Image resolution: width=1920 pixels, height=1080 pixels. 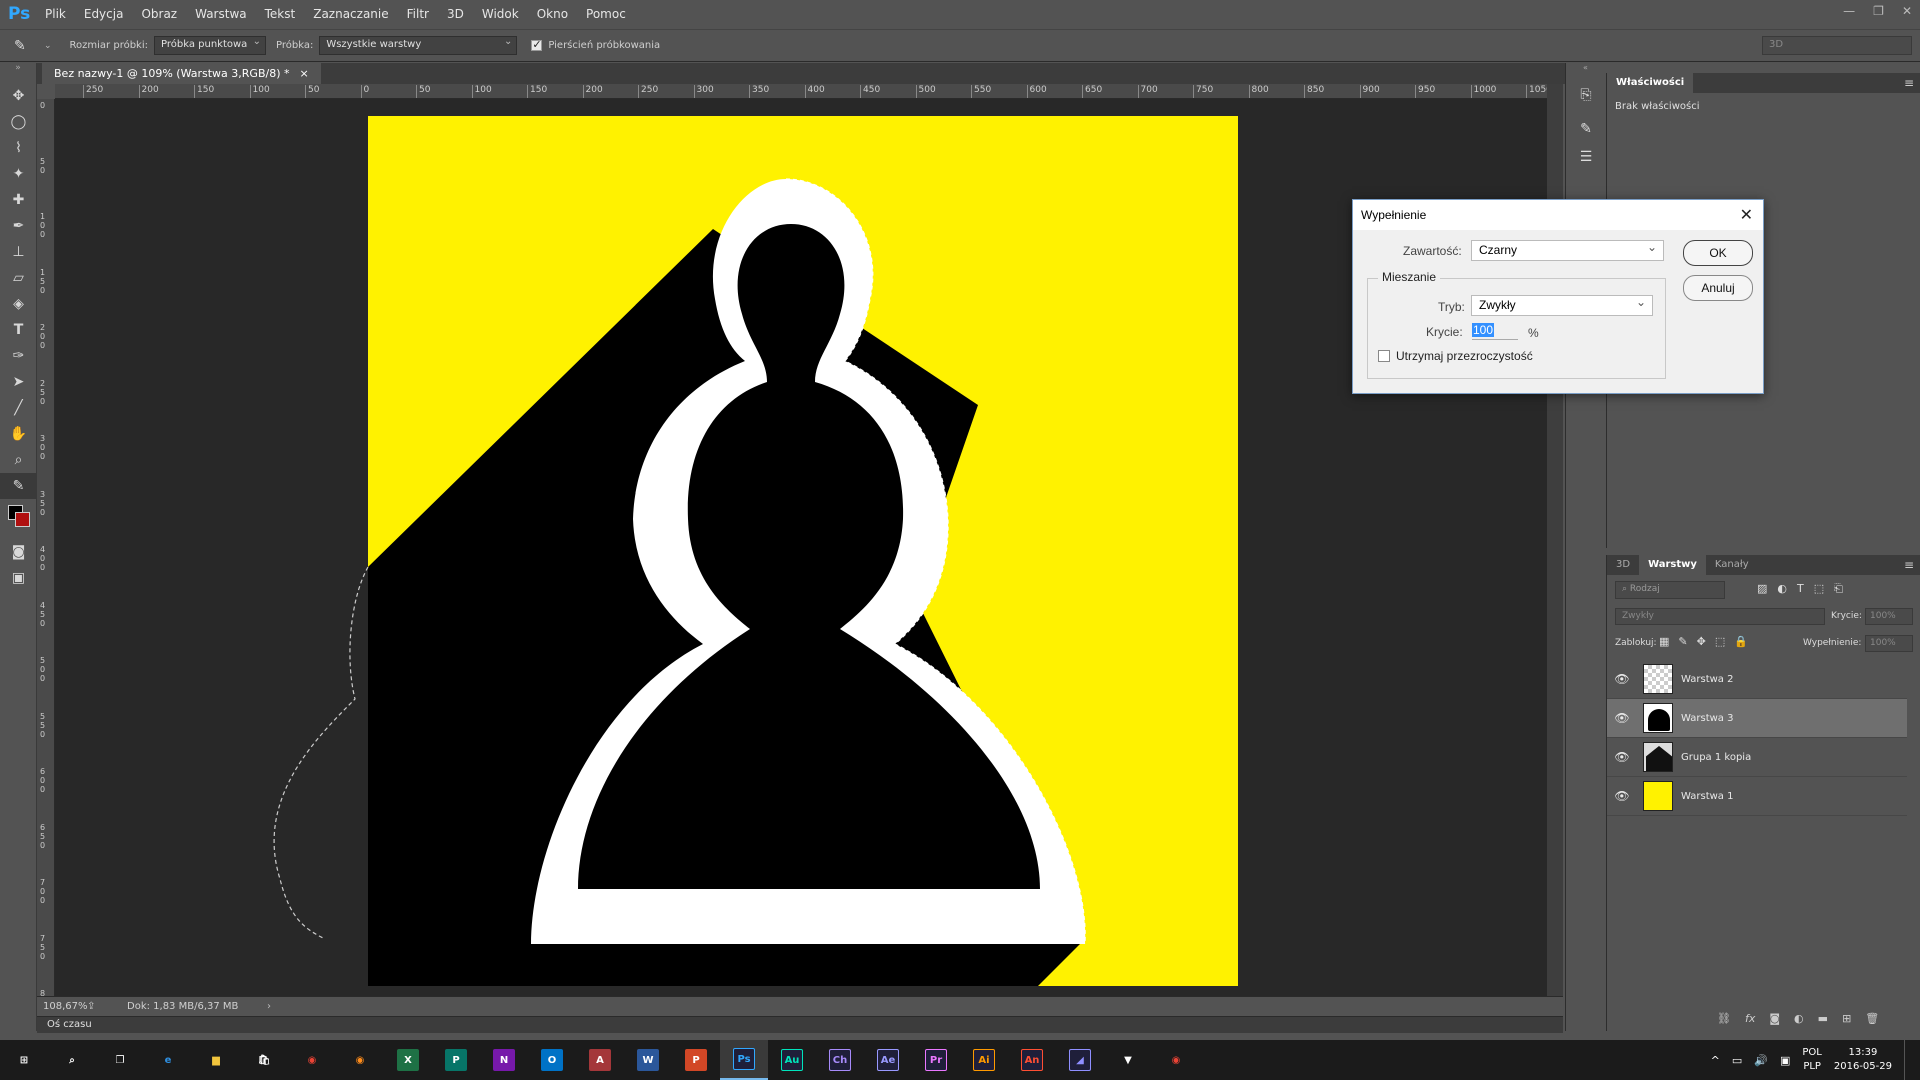 What do you see at coordinates (18, 486) in the screenshot?
I see `eyedropper-tool-icon: ✎` at bounding box center [18, 486].